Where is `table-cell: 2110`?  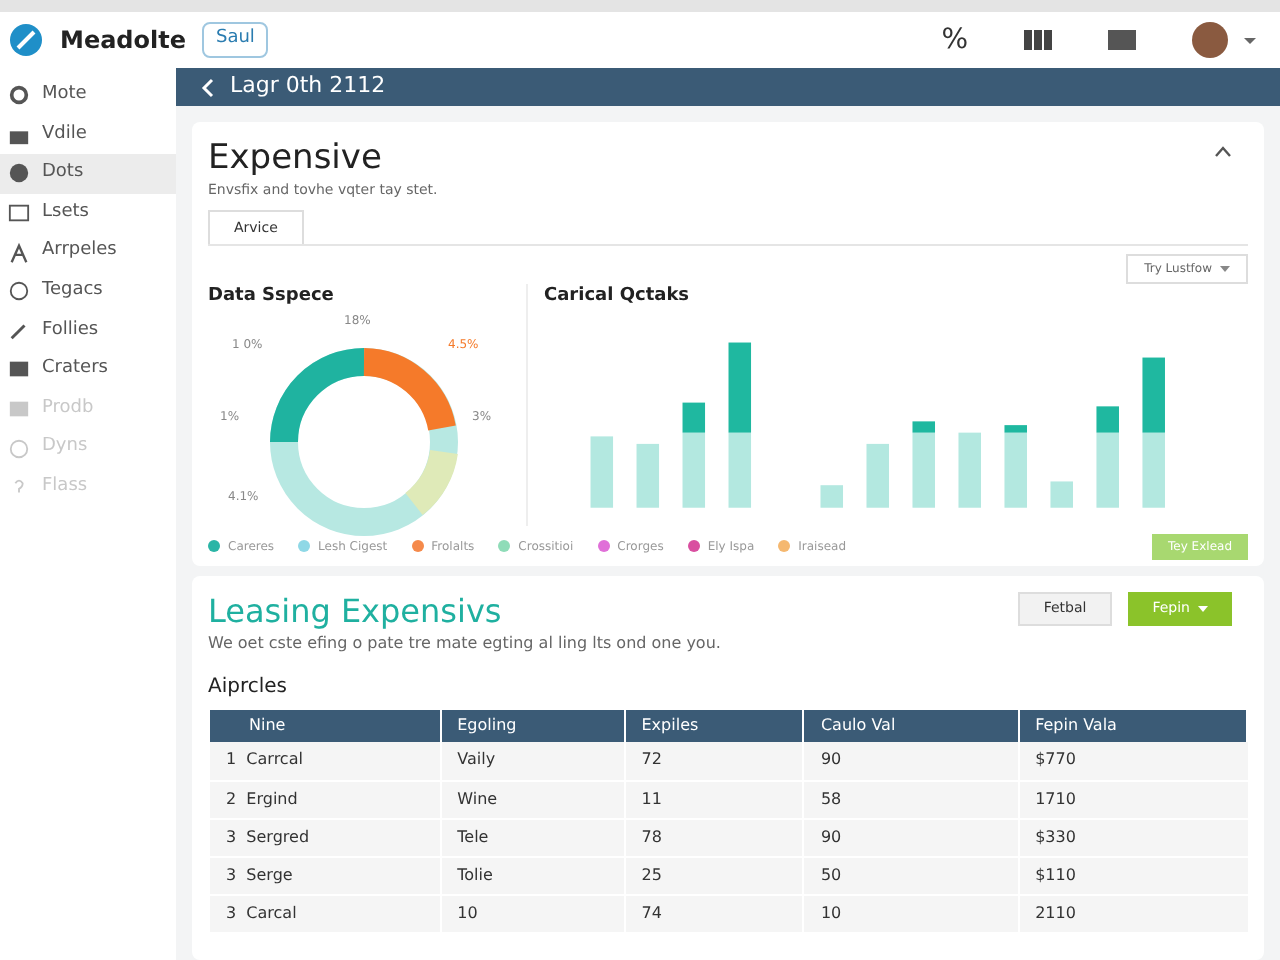
table-cell: 2110 is located at coordinates (1132, 913).